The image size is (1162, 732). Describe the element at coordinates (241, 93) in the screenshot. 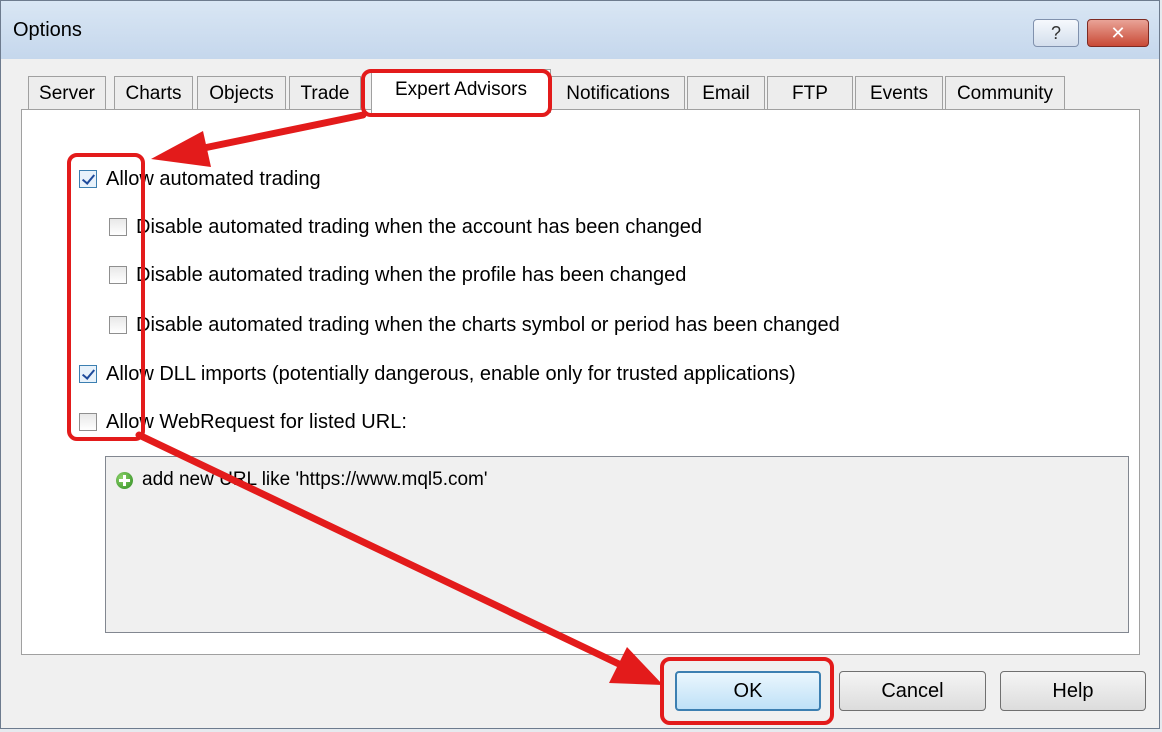

I see `tab-objects: Objects` at that location.